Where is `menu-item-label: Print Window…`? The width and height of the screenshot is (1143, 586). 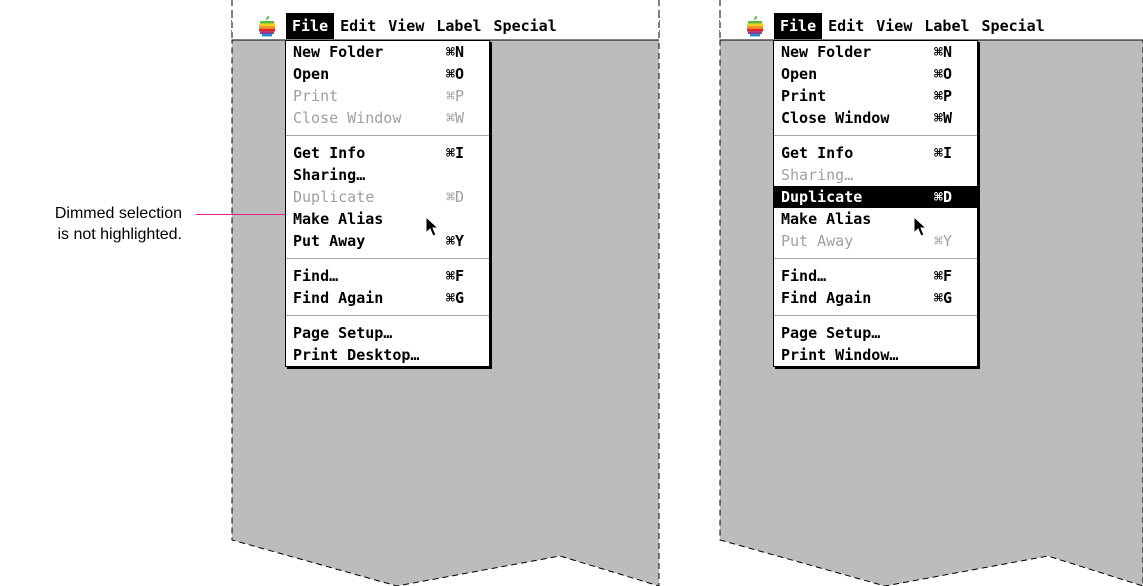 menu-item-label: Print Window… is located at coordinates (840, 355).